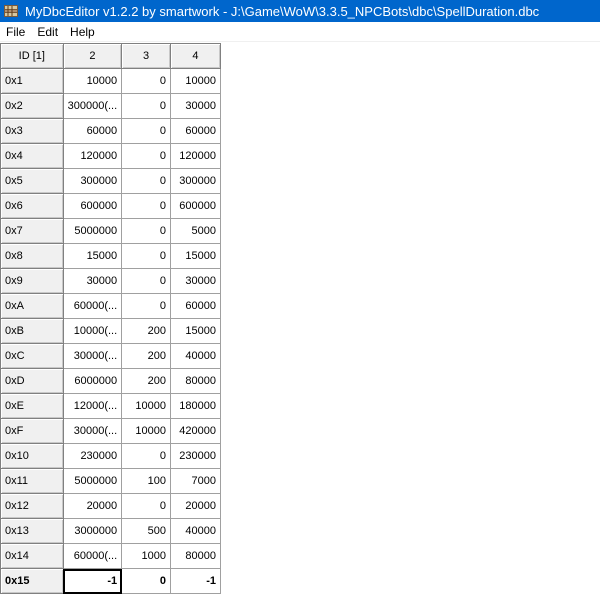 This screenshot has height=594, width=600. I want to click on row-header: 0x14, so click(32, 556).